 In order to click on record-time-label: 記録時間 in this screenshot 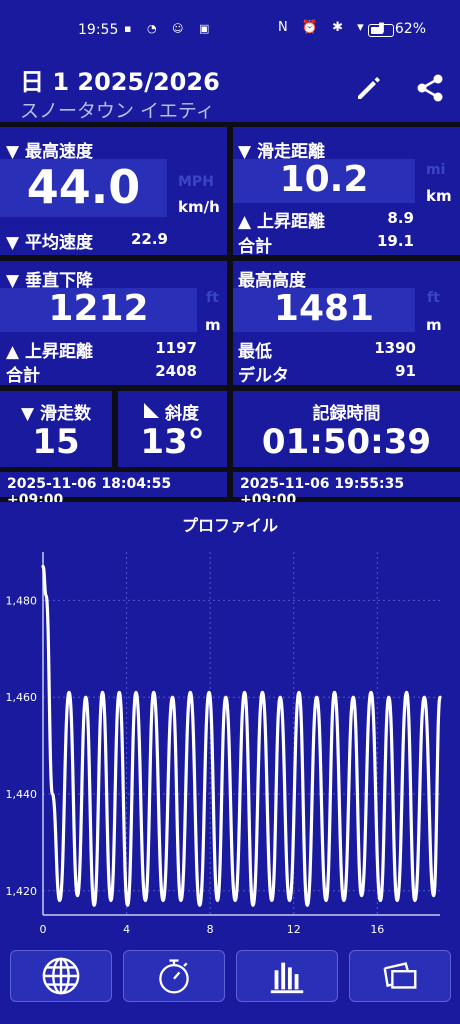, I will do `click(346, 414)`.